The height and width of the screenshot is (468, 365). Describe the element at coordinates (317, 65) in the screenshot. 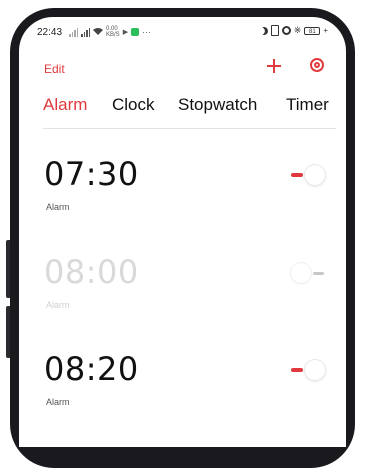

I see `settings-icon` at that location.